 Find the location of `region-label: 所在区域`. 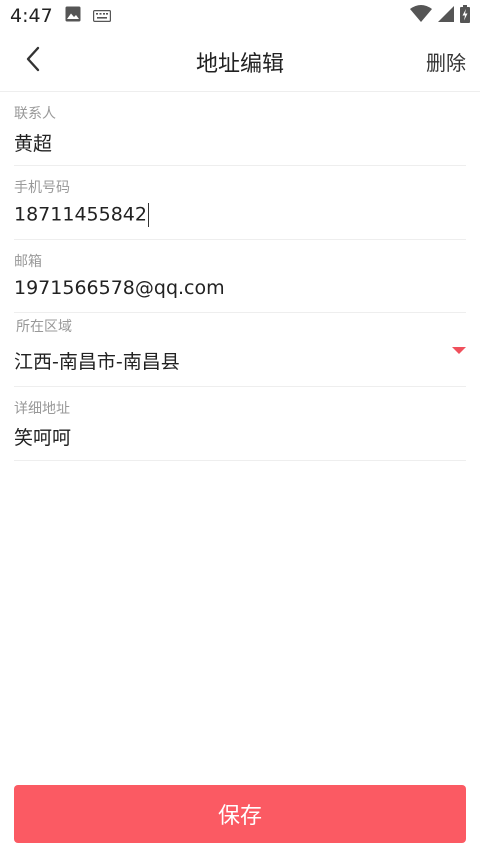

region-label: 所在区域 is located at coordinates (44, 327).